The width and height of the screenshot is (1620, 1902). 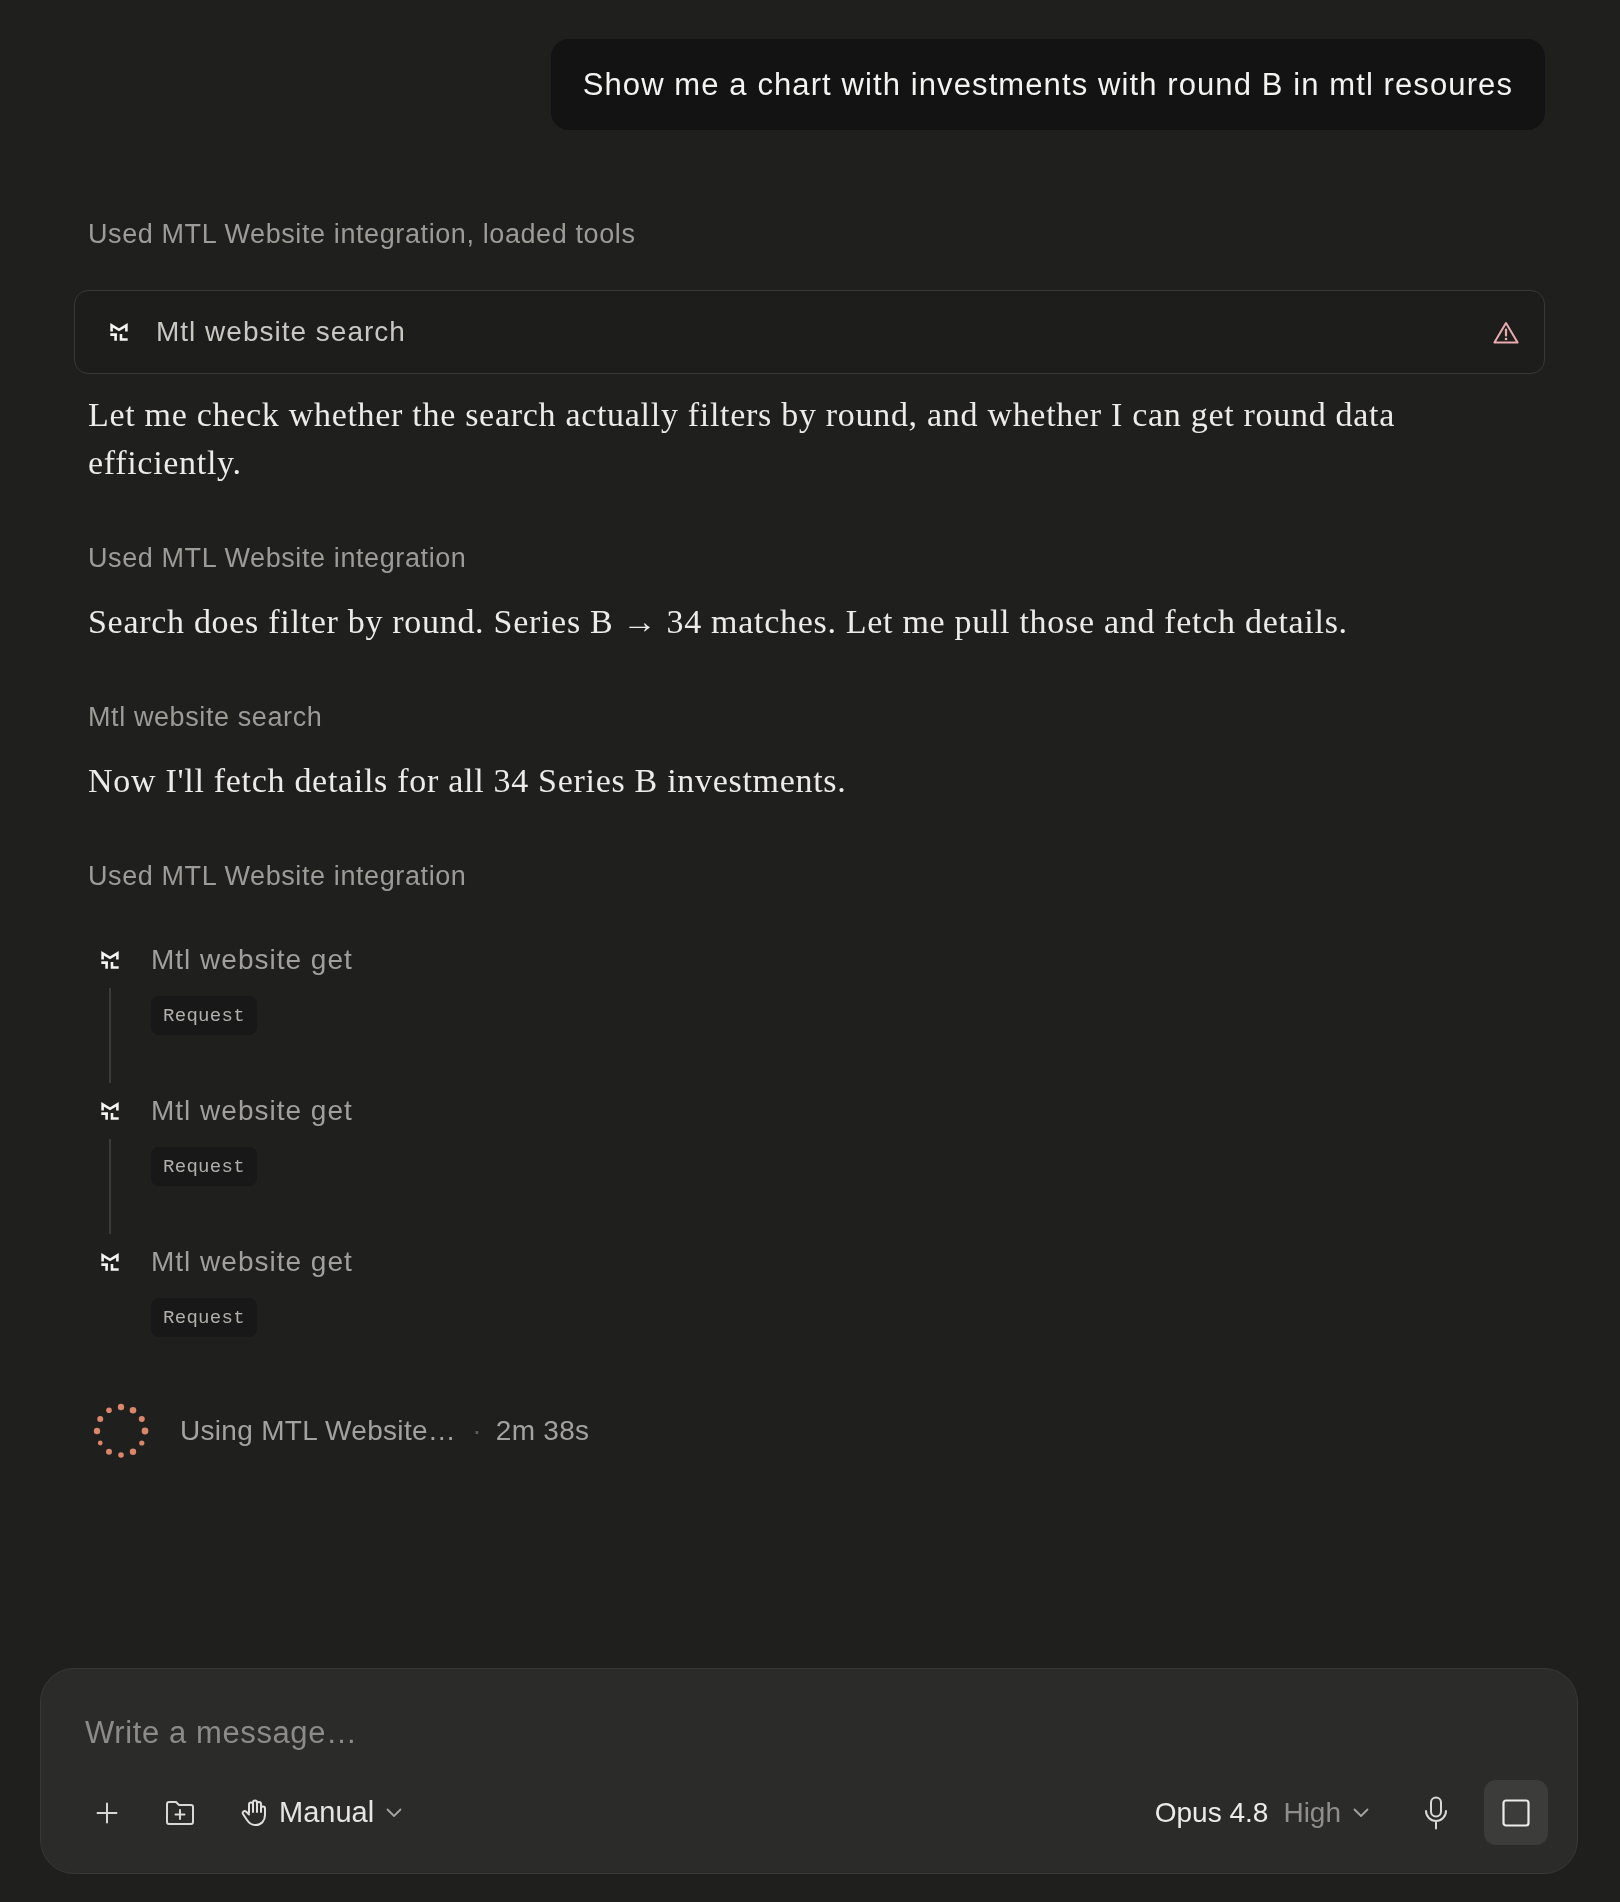 I want to click on tool-card: Mtl website search, so click(x=809, y=332).